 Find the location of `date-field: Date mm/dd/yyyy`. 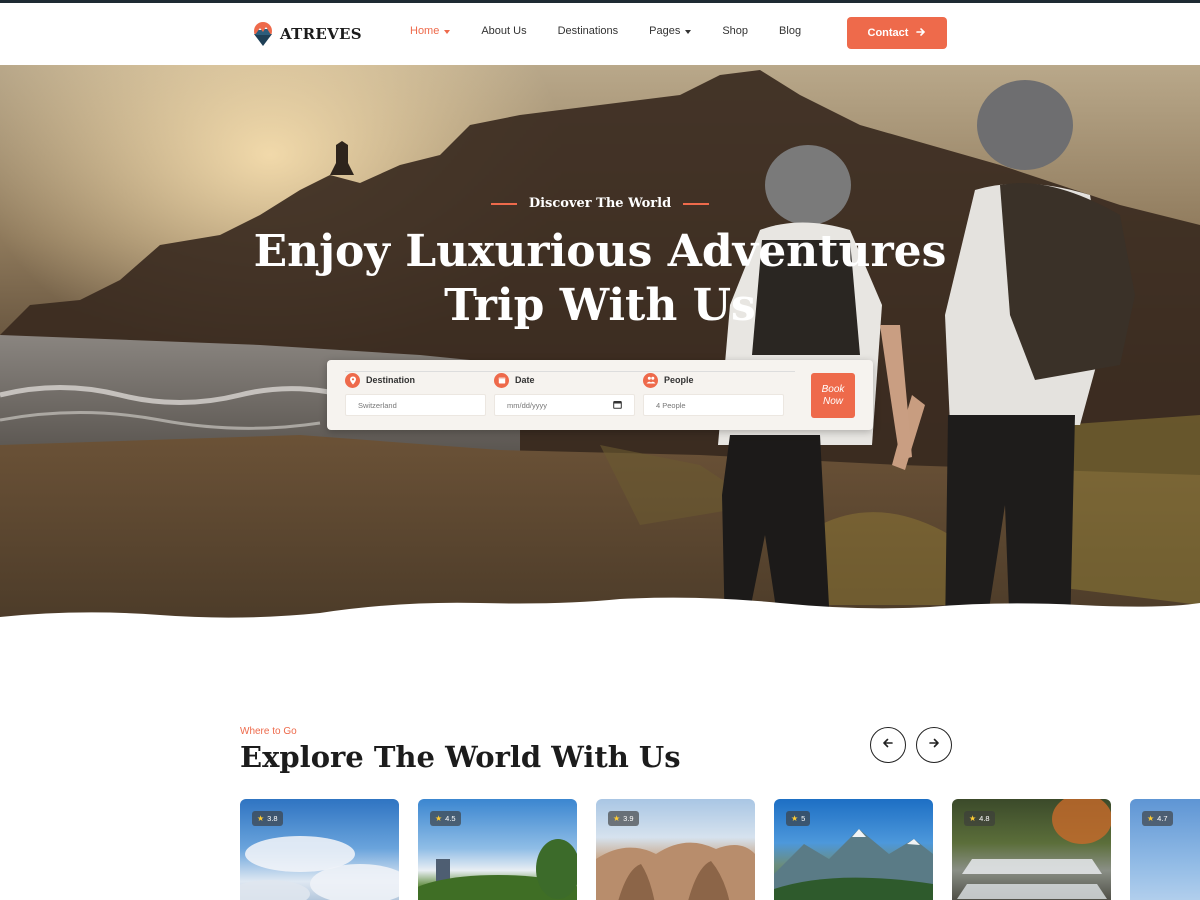

date-field: Date mm/dd/yyyy is located at coordinates (564, 394).